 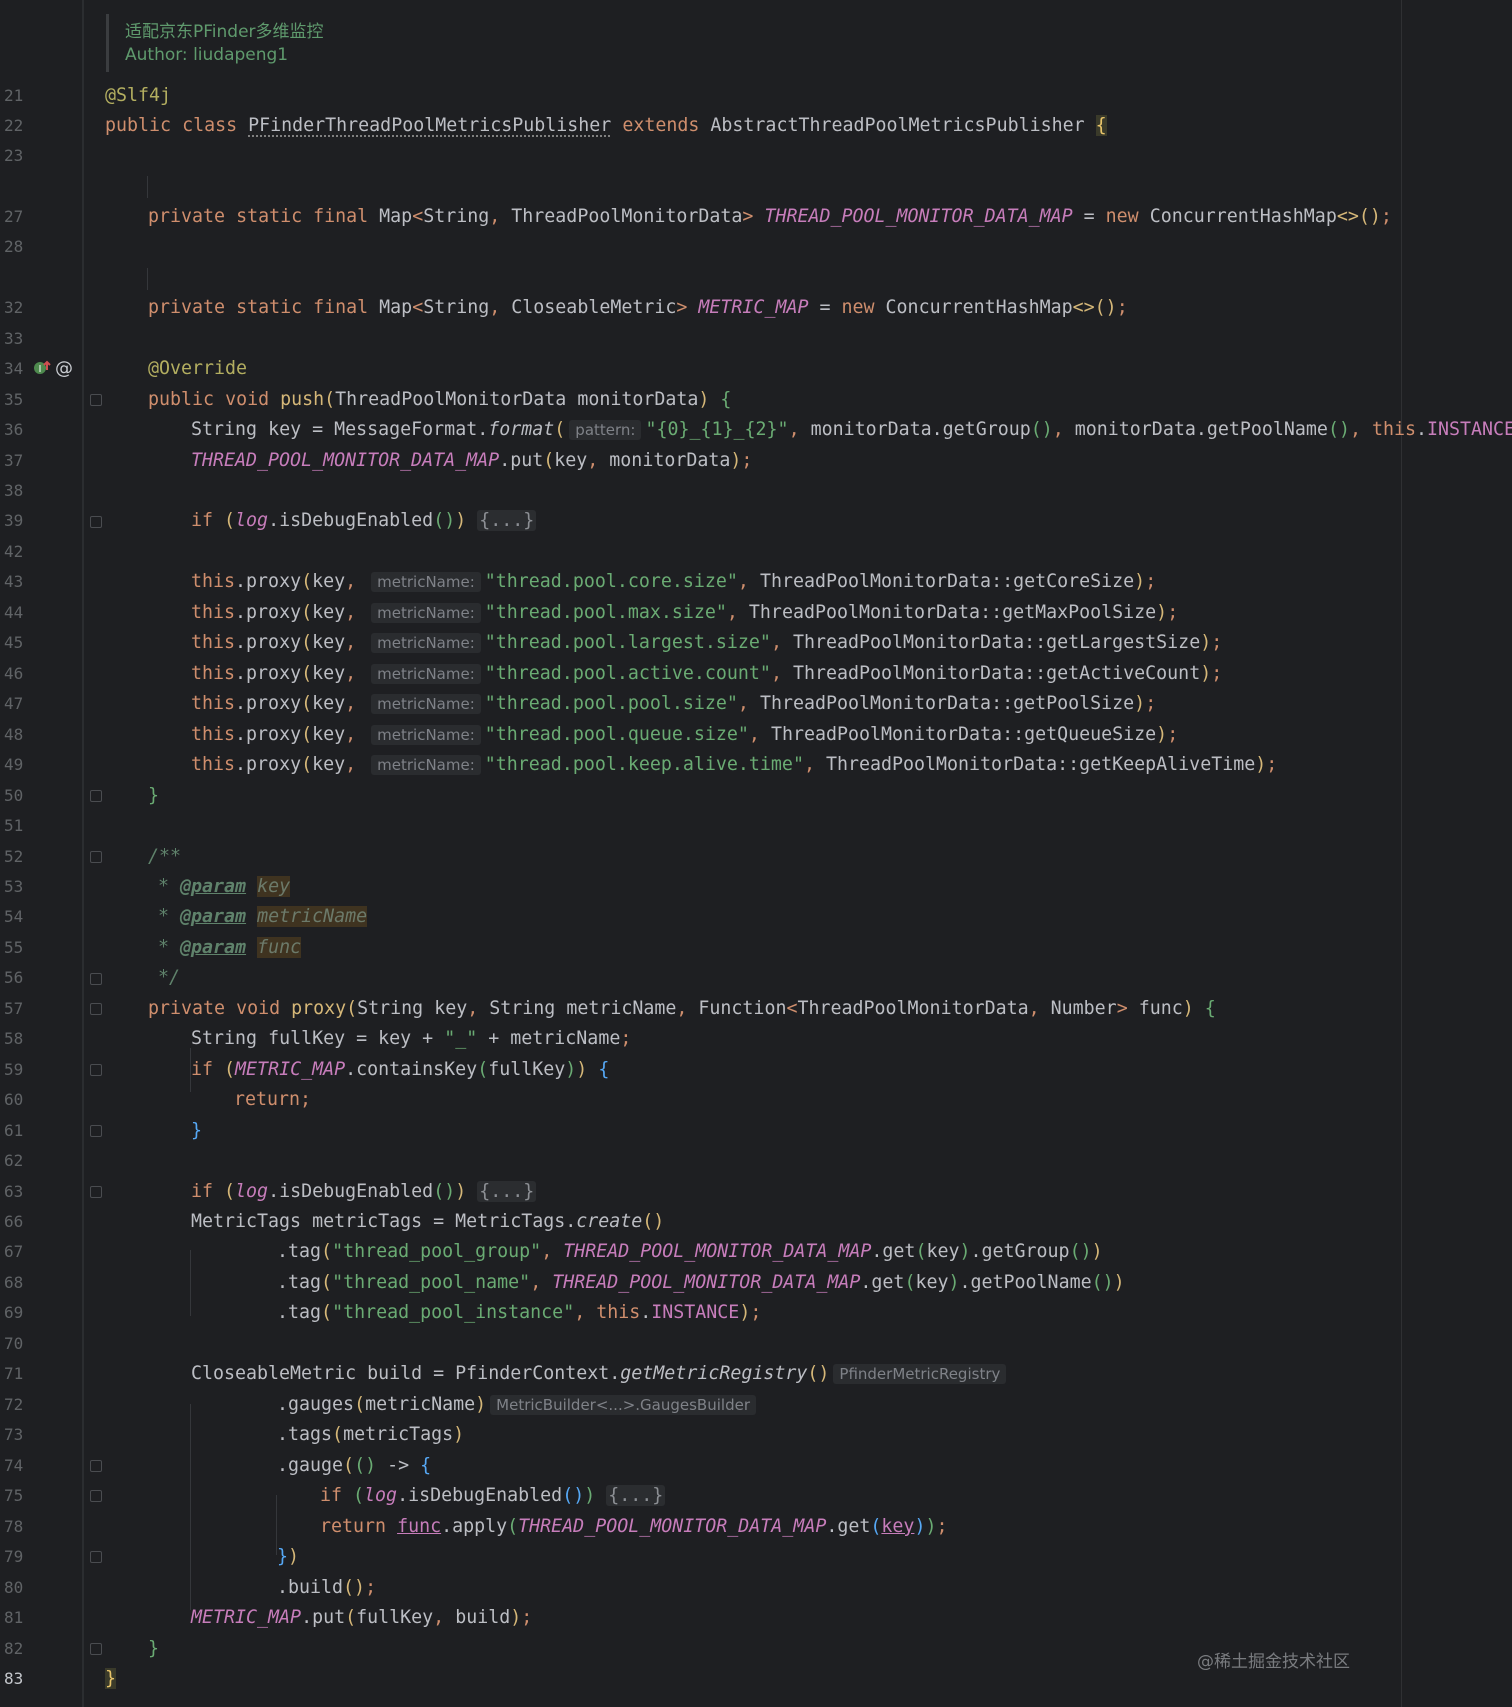 What do you see at coordinates (400, 1070) in the screenshot?
I see `code-line-59: if (METRIC_MAP.containsKey(fullKey)) {` at bounding box center [400, 1070].